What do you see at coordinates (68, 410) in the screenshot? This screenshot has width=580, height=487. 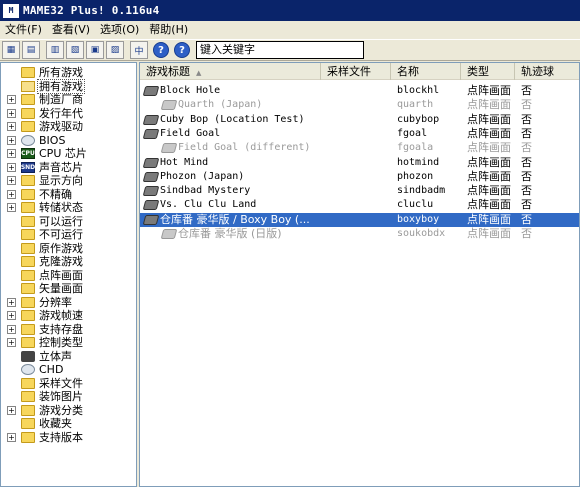 I see `tree-item: + 游戏分类` at bounding box center [68, 410].